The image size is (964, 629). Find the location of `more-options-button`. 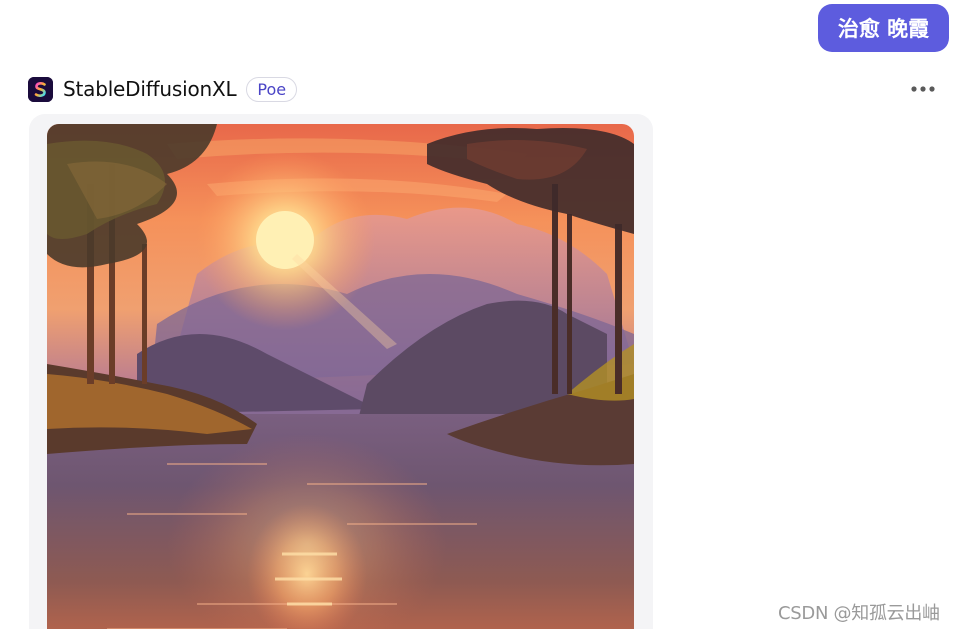

more-options-button is located at coordinates (923, 89).